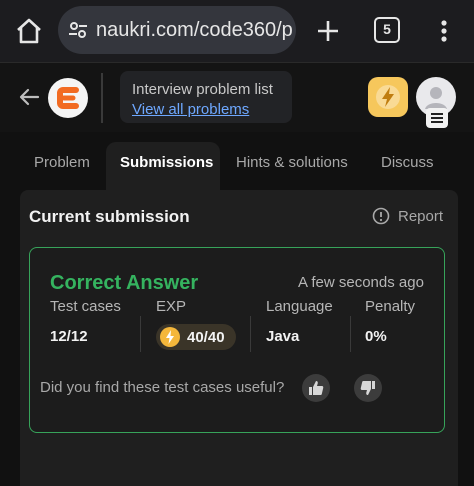  I want to click on exp-label: EXP, so click(171, 306).